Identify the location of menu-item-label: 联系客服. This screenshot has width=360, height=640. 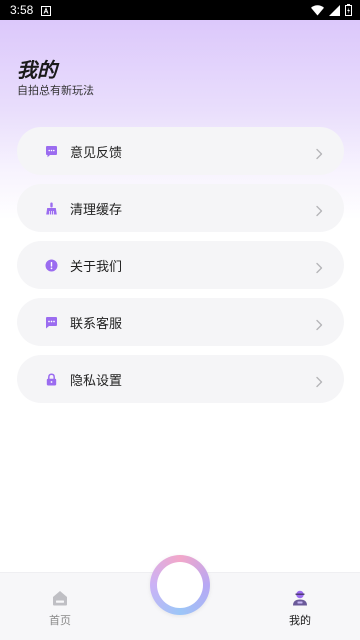
(96, 324).